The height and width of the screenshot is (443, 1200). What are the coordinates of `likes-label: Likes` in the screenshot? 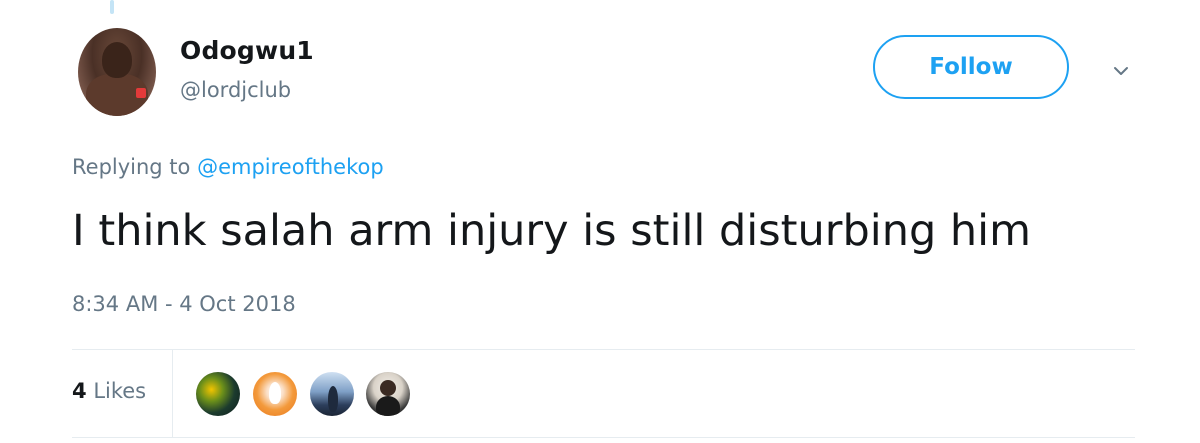 It's located at (120, 391).